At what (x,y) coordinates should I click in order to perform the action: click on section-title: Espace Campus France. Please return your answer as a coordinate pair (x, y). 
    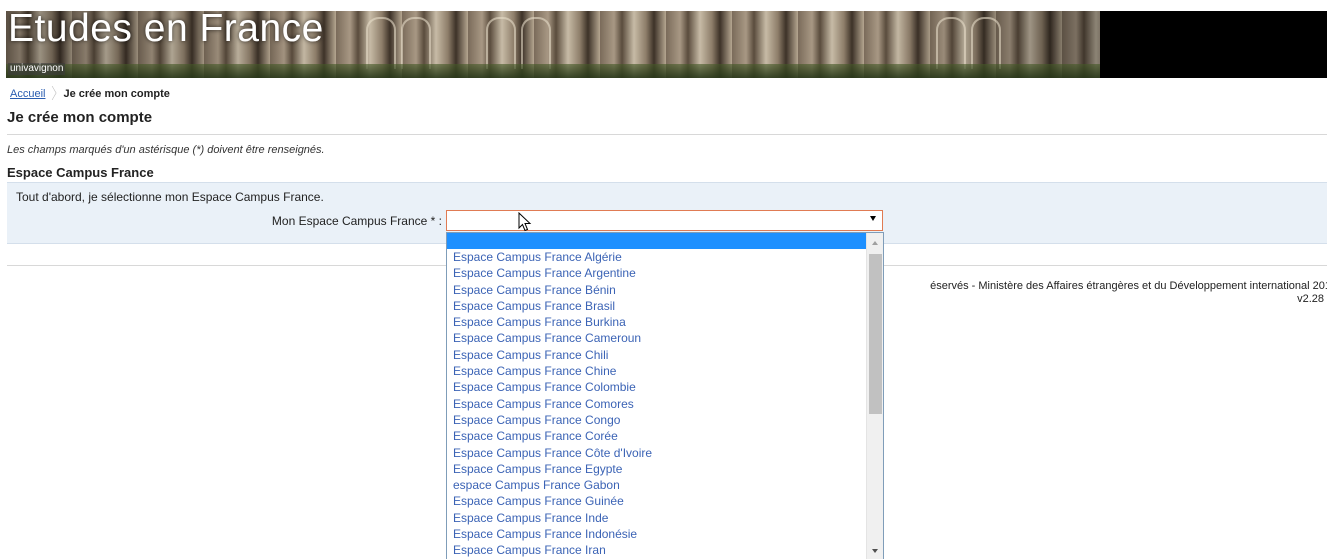
    Looking at the image, I should click on (80, 172).